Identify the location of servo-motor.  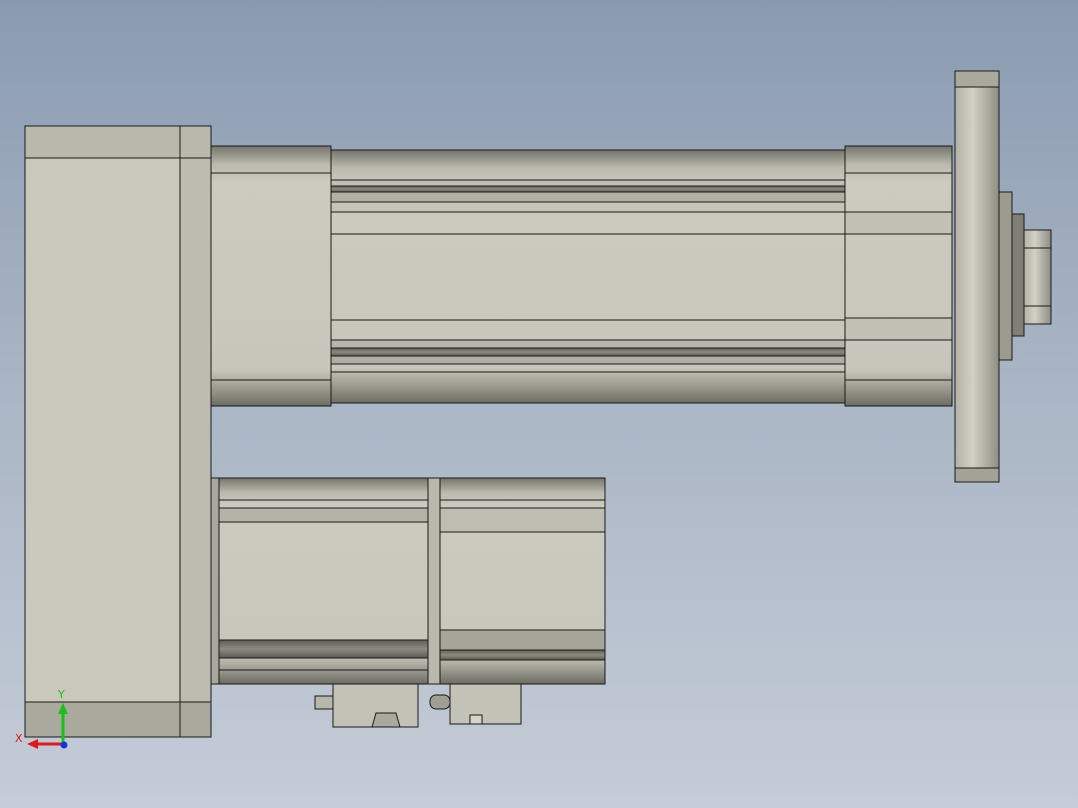
(408, 581).